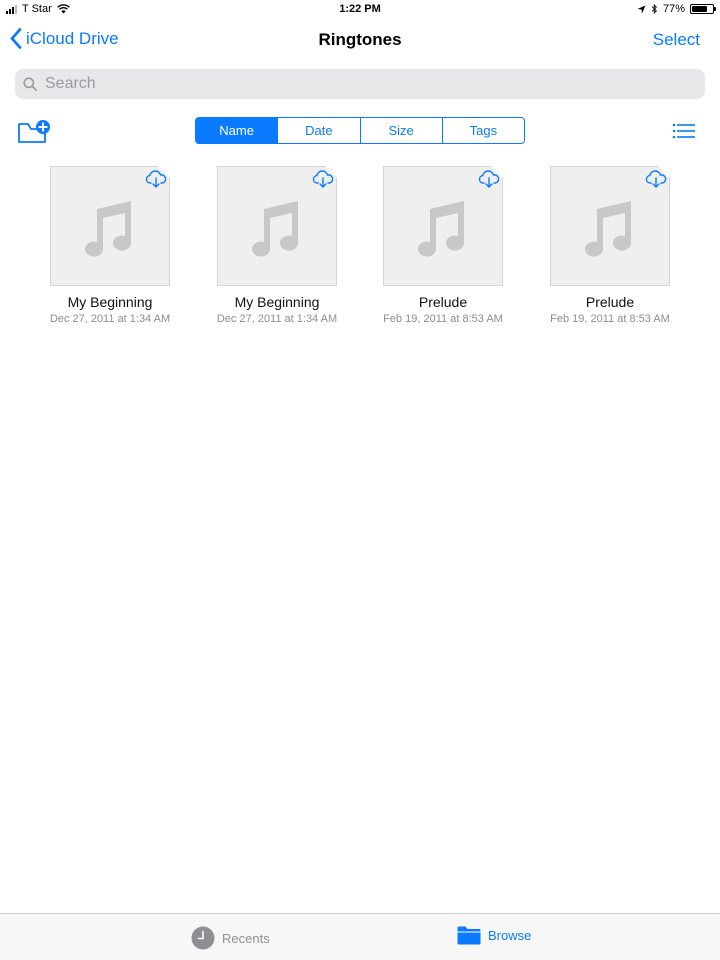 The height and width of the screenshot is (960, 720). What do you see at coordinates (237, 130) in the screenshot?
I see `sort-by-name: Name` at bounding box center [237, 130].